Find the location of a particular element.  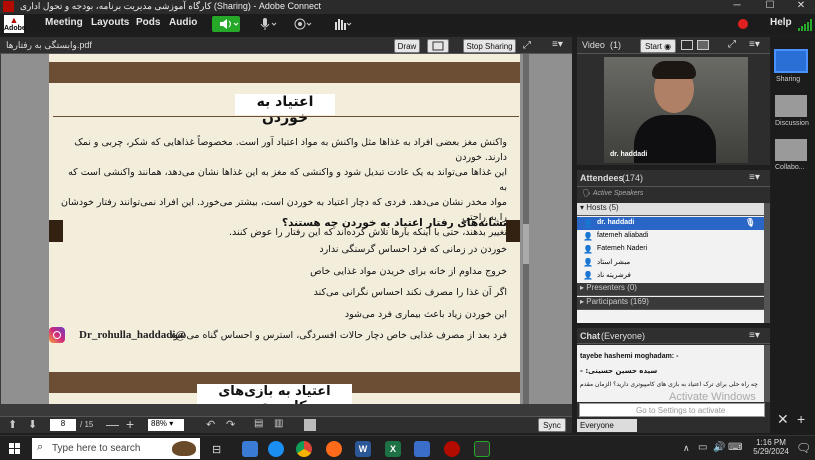

taskbar-clock: 1:16 PM 5/29/2024 is located at coordinates (771, 447).